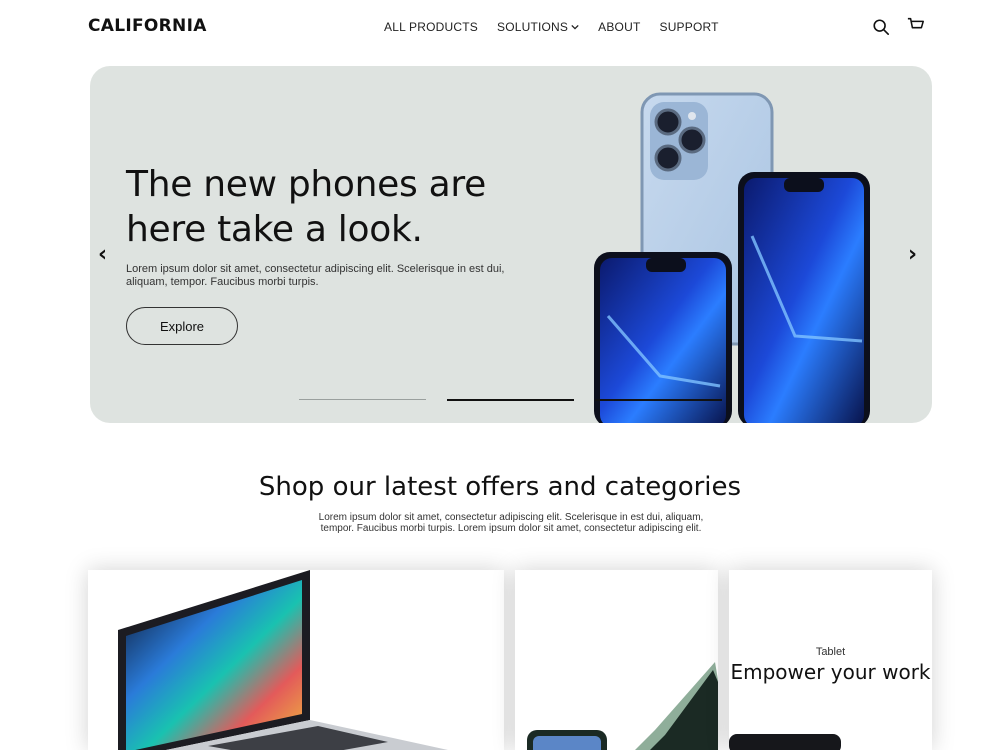 The height and width of the screenshot is (750, 1000). Describe the element at coordinates (830, 652) in the screenshot. I see `card-category-label: Tablet` at that location.